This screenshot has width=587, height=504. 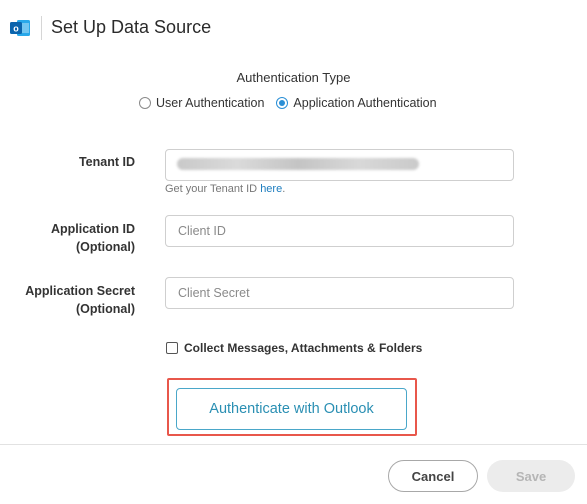 I want to click on application-id-label-line2: (Optional), so click(x=105, y=247).